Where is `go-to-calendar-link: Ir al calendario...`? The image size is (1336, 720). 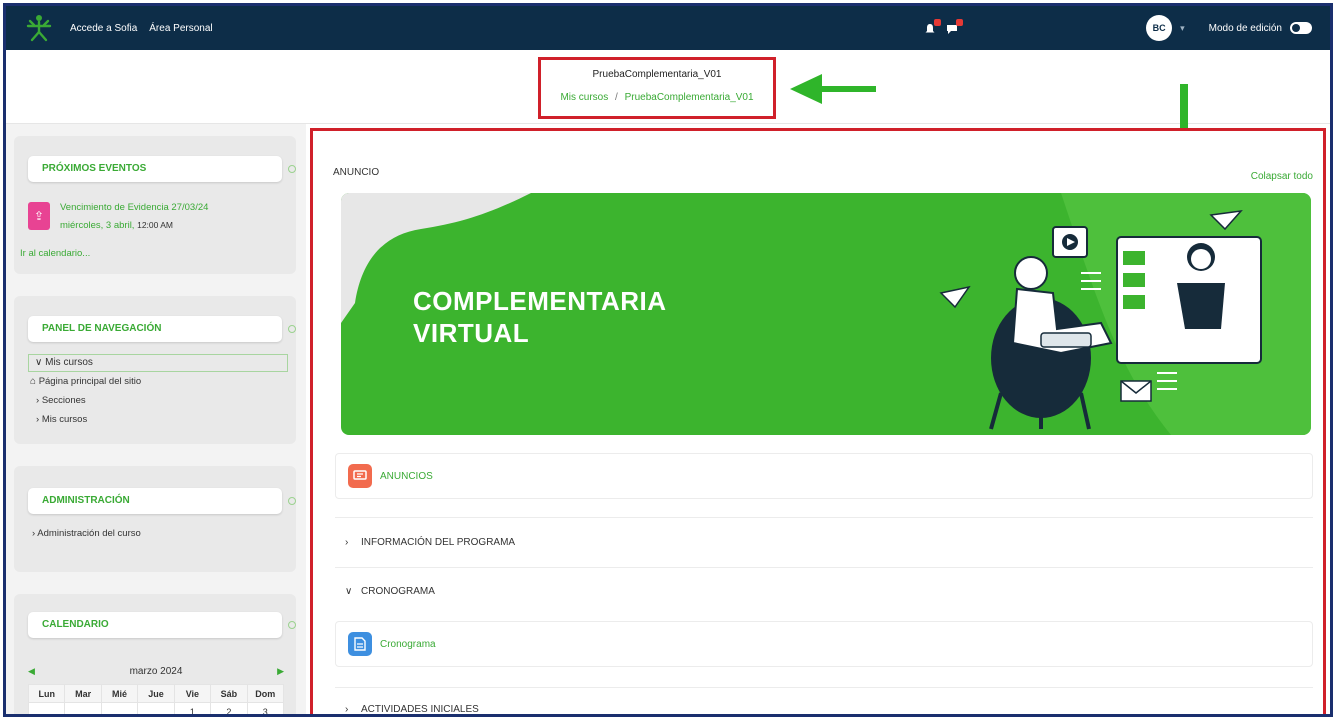
go-to-calendar-link: Ir al calendario... is located at coordinates (55, 253).